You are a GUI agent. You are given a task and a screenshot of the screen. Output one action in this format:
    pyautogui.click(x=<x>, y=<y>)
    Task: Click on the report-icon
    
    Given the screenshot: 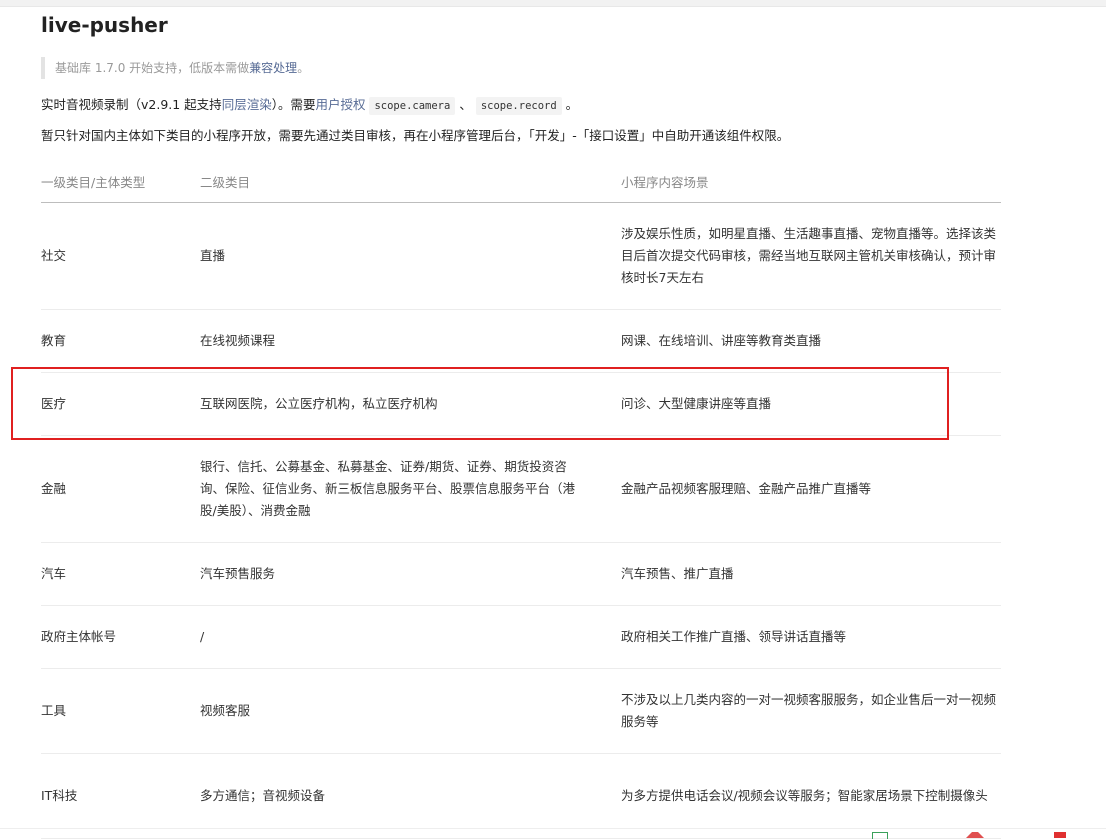 What is the action you would take?
    pyautogui.click(x=1060, y=835)
    